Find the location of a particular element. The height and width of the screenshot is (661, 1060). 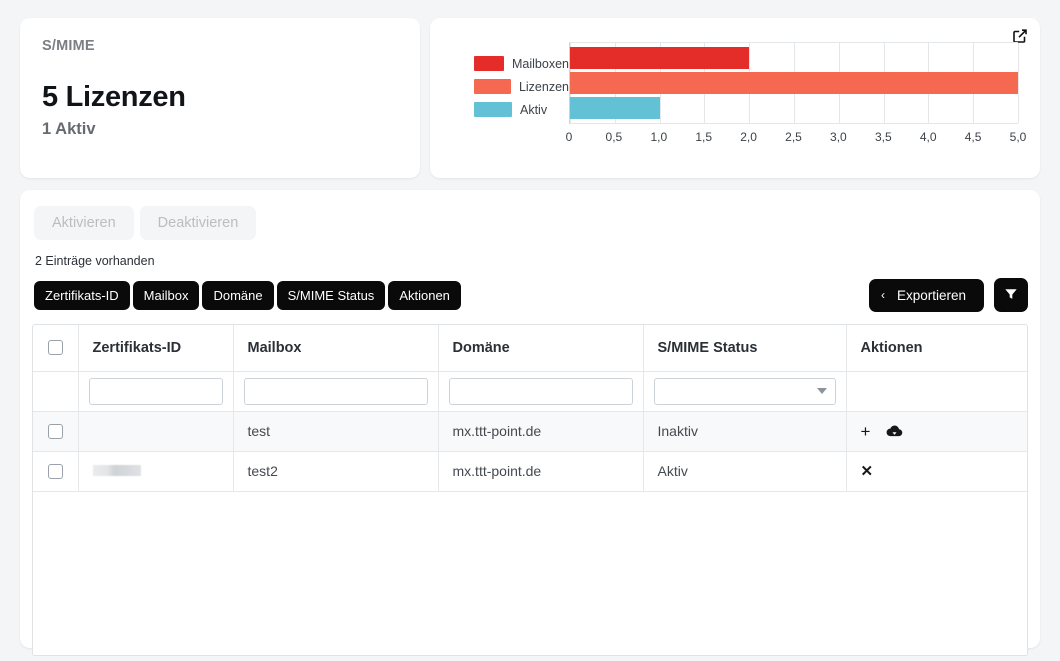

legend-item: Aktiv is located at coordinates (521, 109).